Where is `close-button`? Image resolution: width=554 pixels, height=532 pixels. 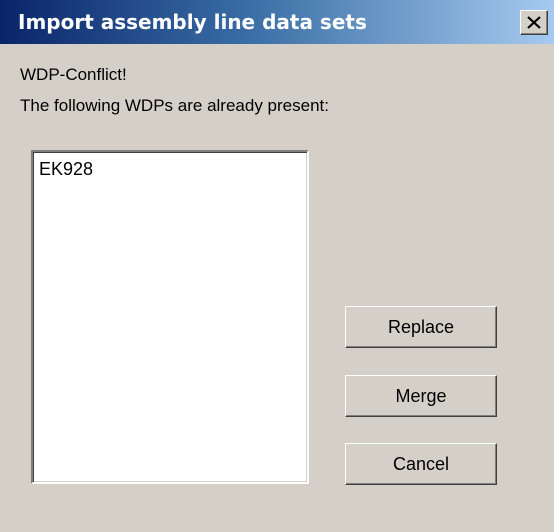 close-button is located at coordinates (534, 22).